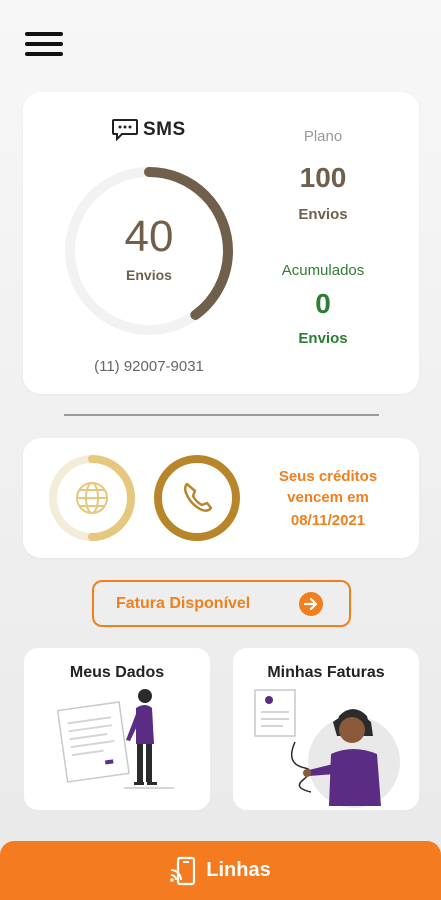 This screenshot has width=441, height=900. I want to click on phone-icon, so click(197, 498).